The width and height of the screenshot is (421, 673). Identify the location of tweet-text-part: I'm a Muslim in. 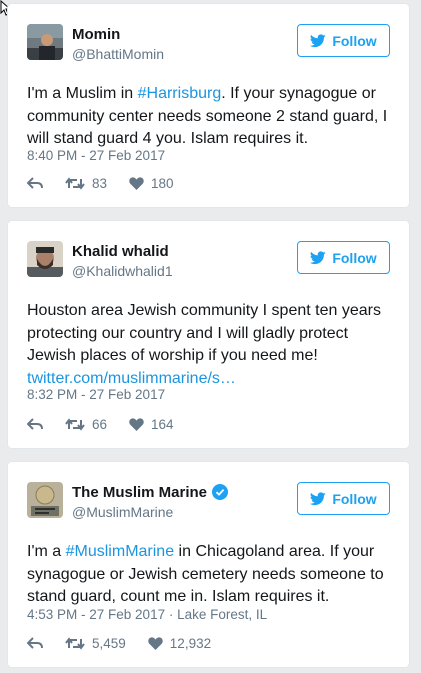
(82, 93).